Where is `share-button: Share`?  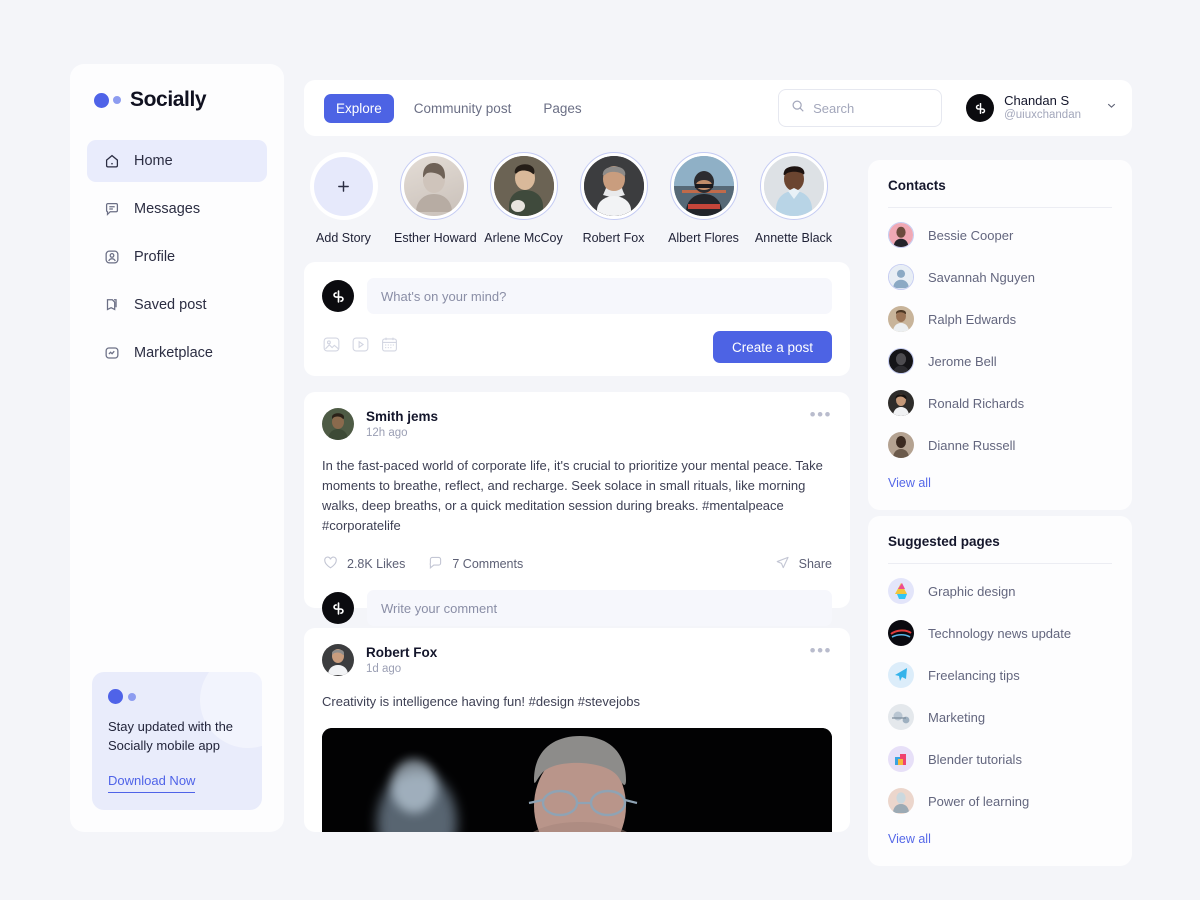 share-button: Share is located at coordinates (803, 564).